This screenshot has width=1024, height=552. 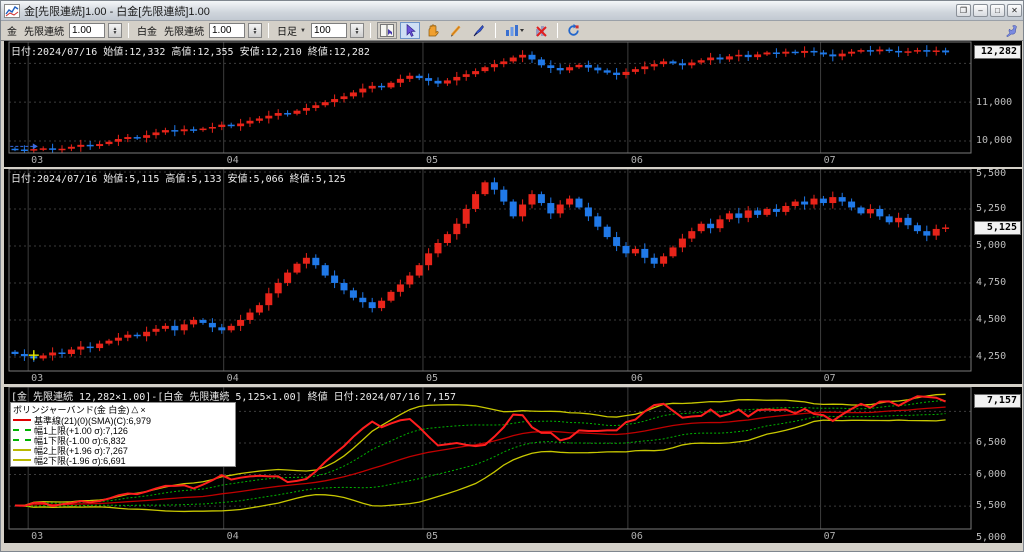 I want to click on hand-icon, so click(x=434, y=30).